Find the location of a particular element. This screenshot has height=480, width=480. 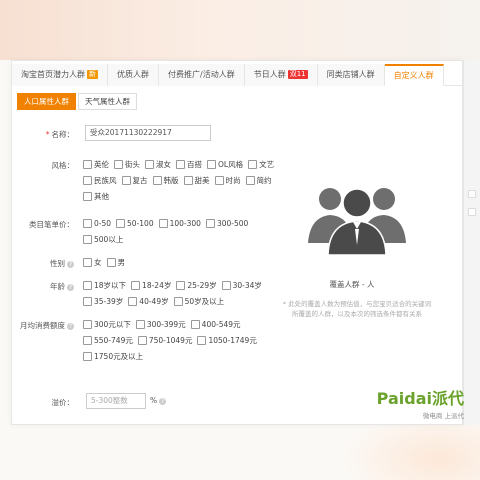

tab-quality: 优质人群 is located at coordinates (133, 75).